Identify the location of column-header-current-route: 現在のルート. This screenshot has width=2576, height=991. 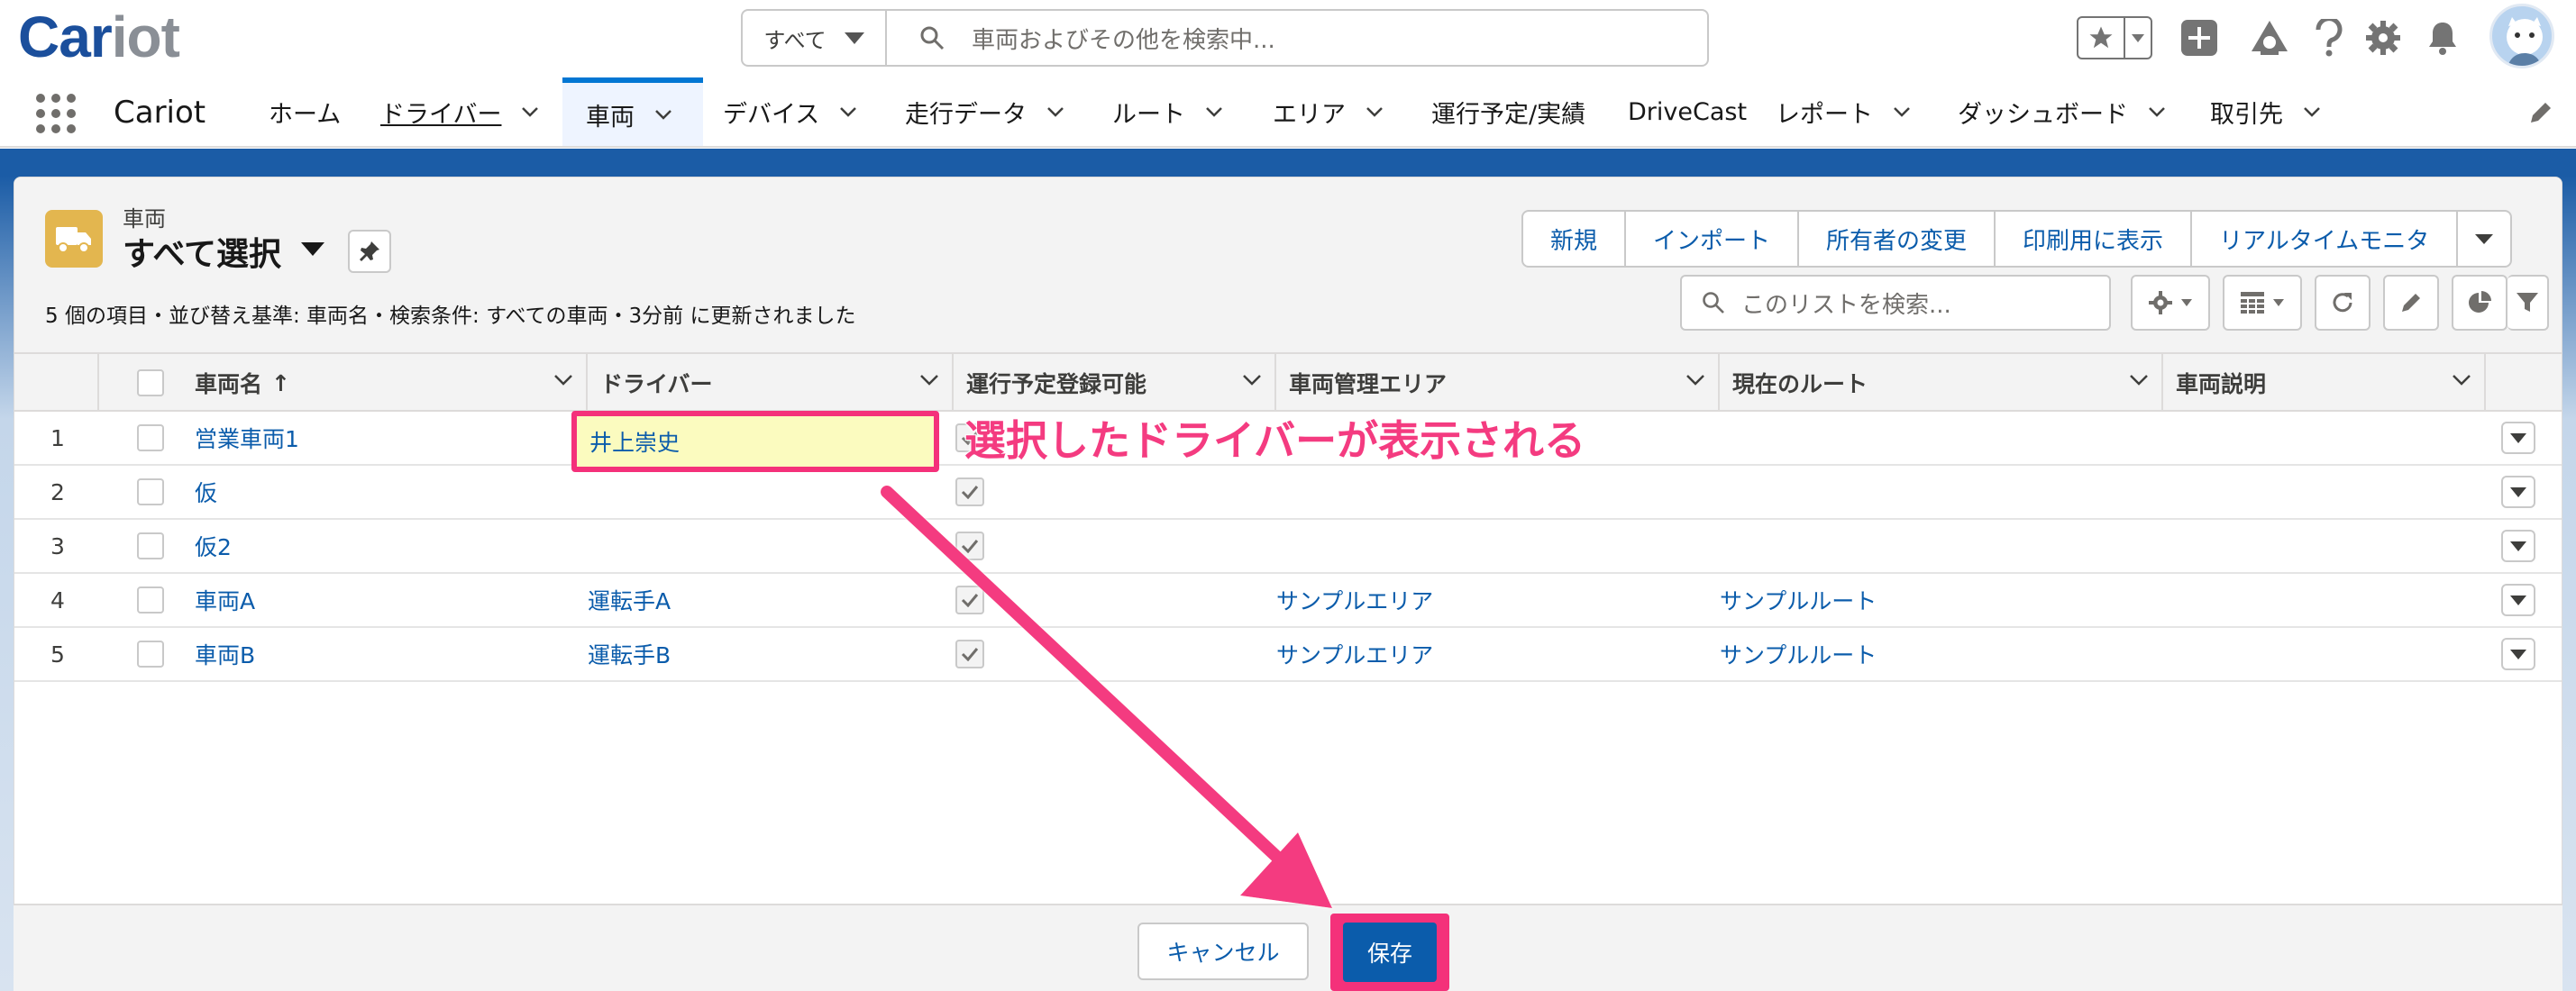
(1940, 383).